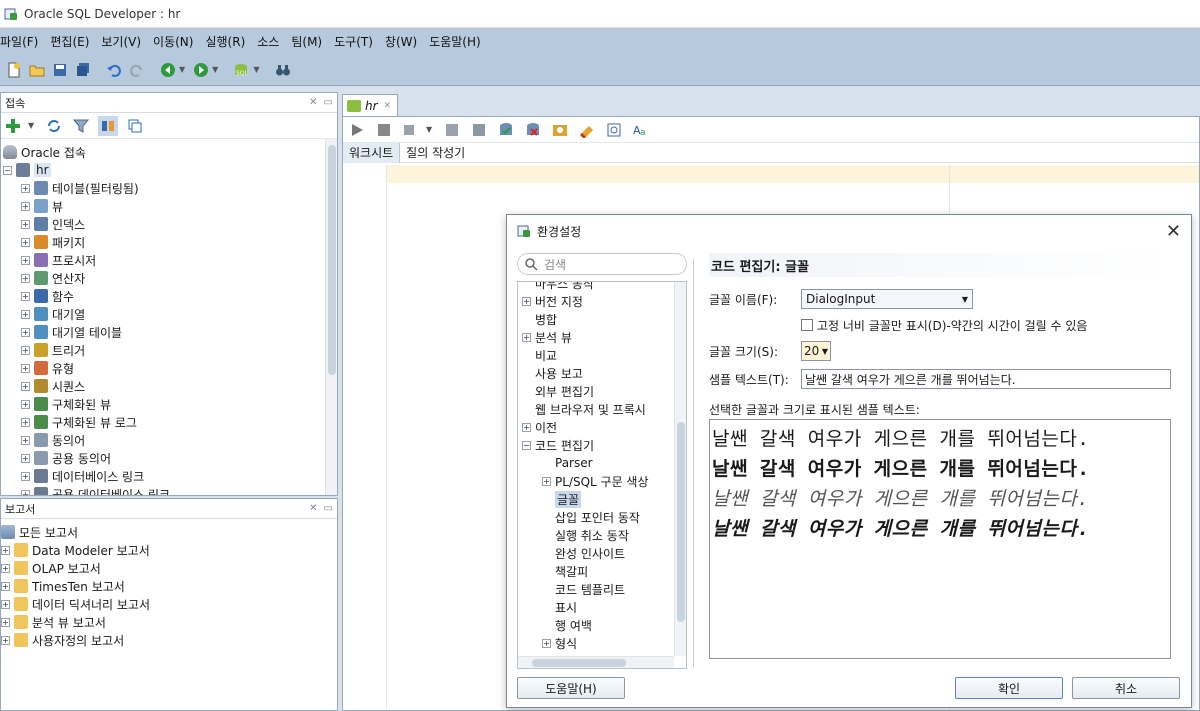 The width and height of the screenshot is (1200, 711). I want to click on tree-item-report-folder: + 데이터 딕셔너리 보고서, so click(169, 604).